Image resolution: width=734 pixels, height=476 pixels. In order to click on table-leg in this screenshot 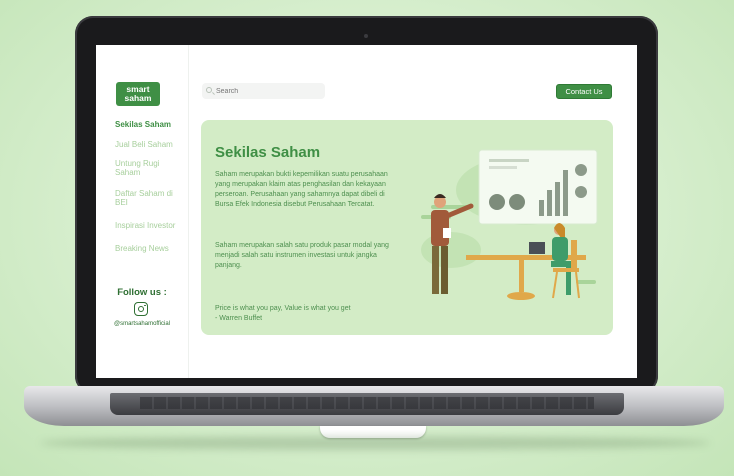, I will do `click(521, 276)`.